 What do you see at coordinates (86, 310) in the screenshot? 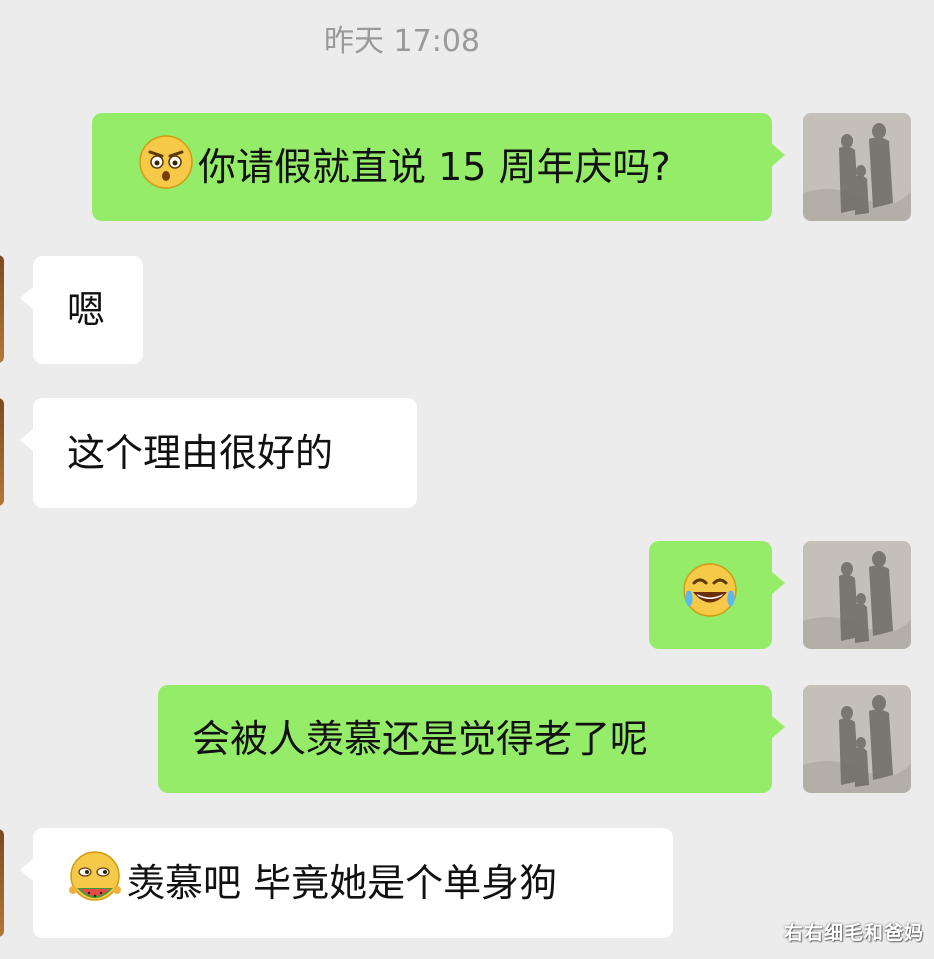
I see `message-text: 嗯` at bounding box center [86, 310].